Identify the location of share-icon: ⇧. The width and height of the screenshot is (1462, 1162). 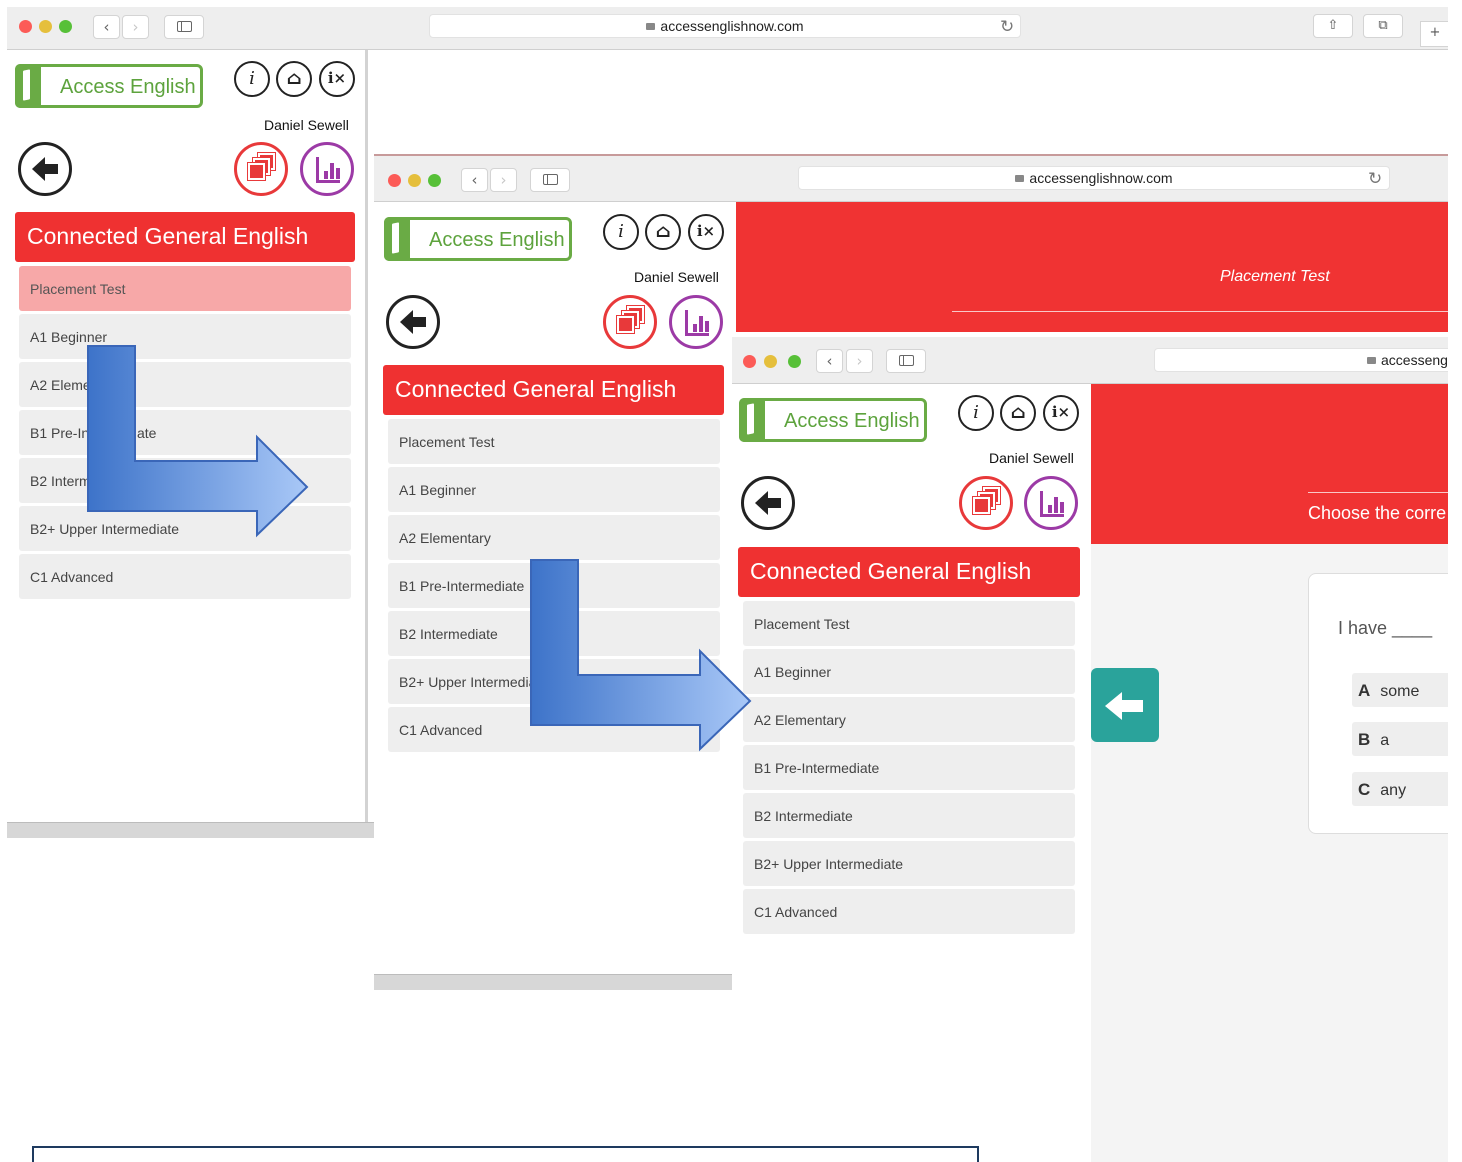
(1333, 25).